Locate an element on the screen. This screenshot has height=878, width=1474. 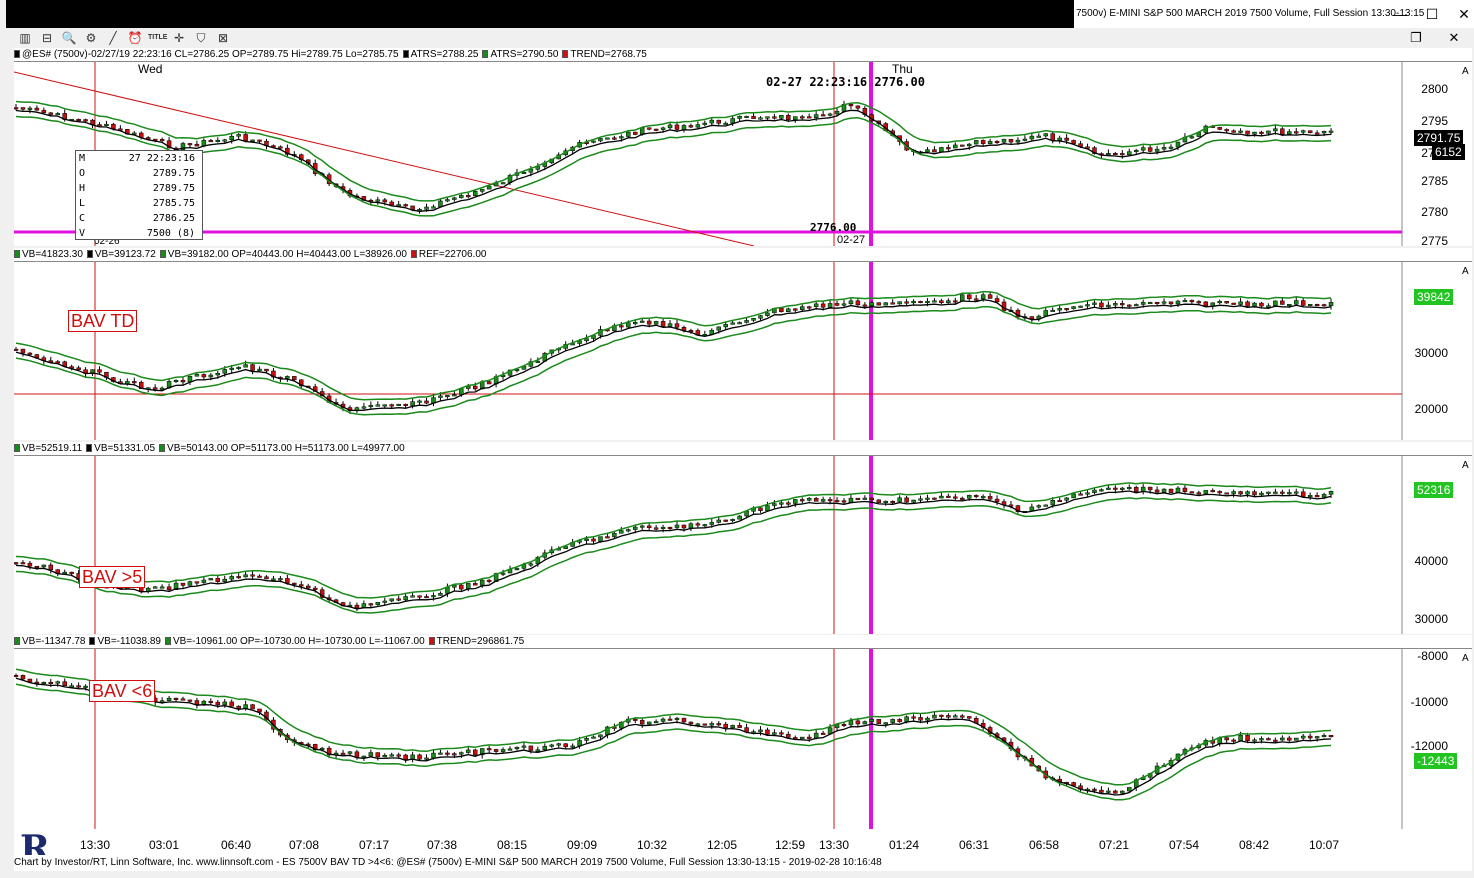
tooltip-row: M 27 22:23:16 is located at coordinates (139, 158).